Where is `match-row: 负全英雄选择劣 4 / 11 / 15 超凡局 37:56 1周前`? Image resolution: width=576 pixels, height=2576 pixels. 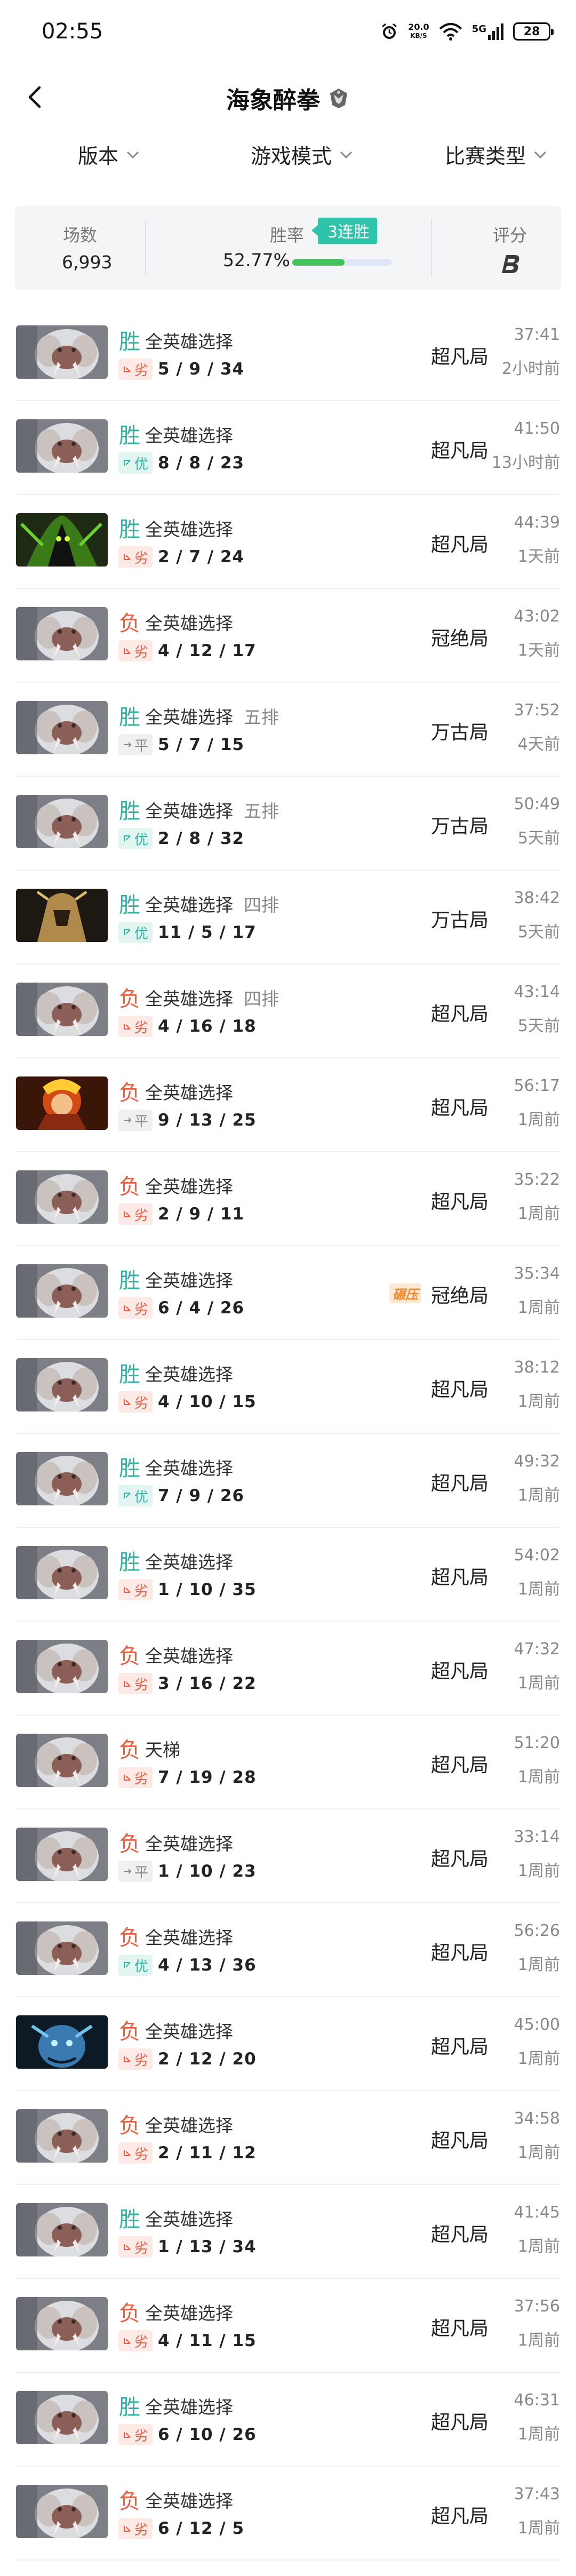 match-row: 负全英雄选择劣 4 / 11 / 15 超凡局 37:56 1周前 is located at coordinates (288, 2326).